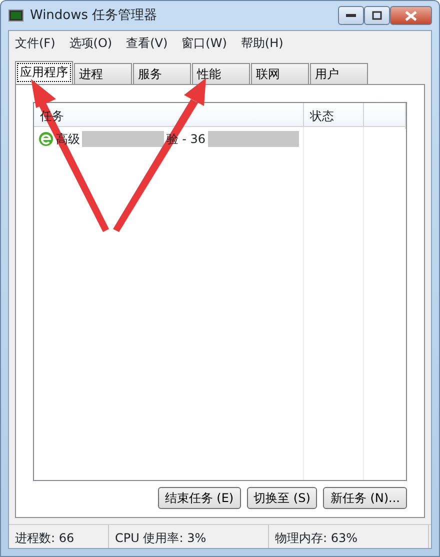  Describe the element at coordinates (162, 73) in the screenshot. I see `tab: 服务` at that location.